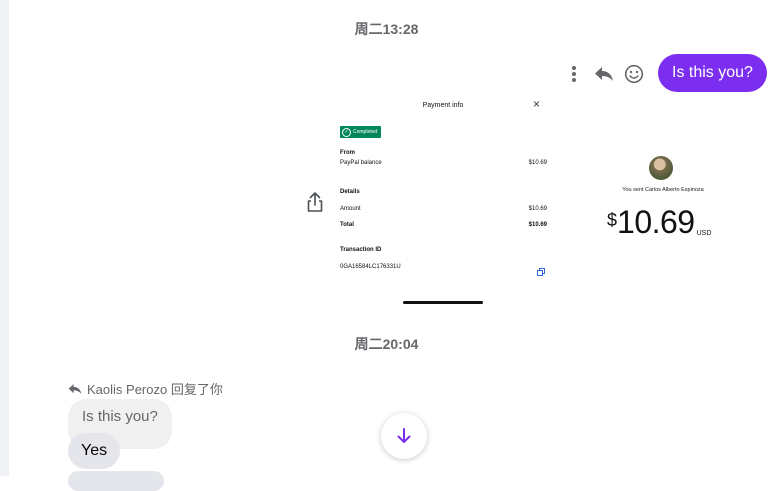  I want to click on arrow-down-icon, so click(404, 435).